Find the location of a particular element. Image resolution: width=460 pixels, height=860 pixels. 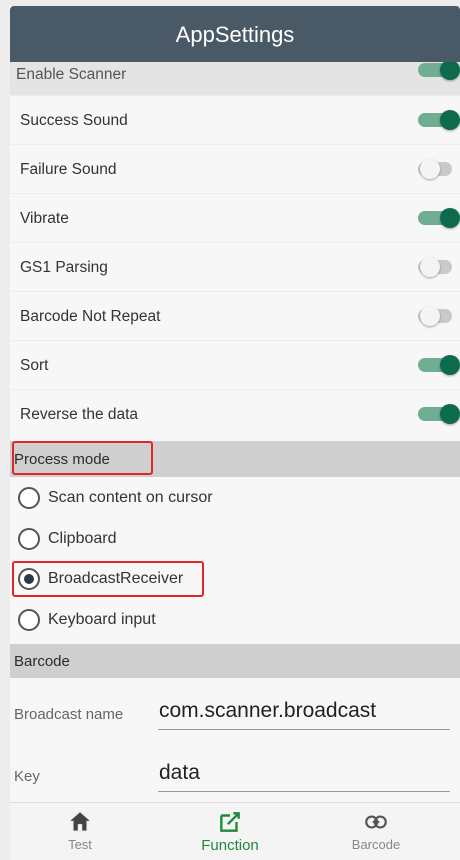

app-title: AppSettings is located at coordinates (235, 34).